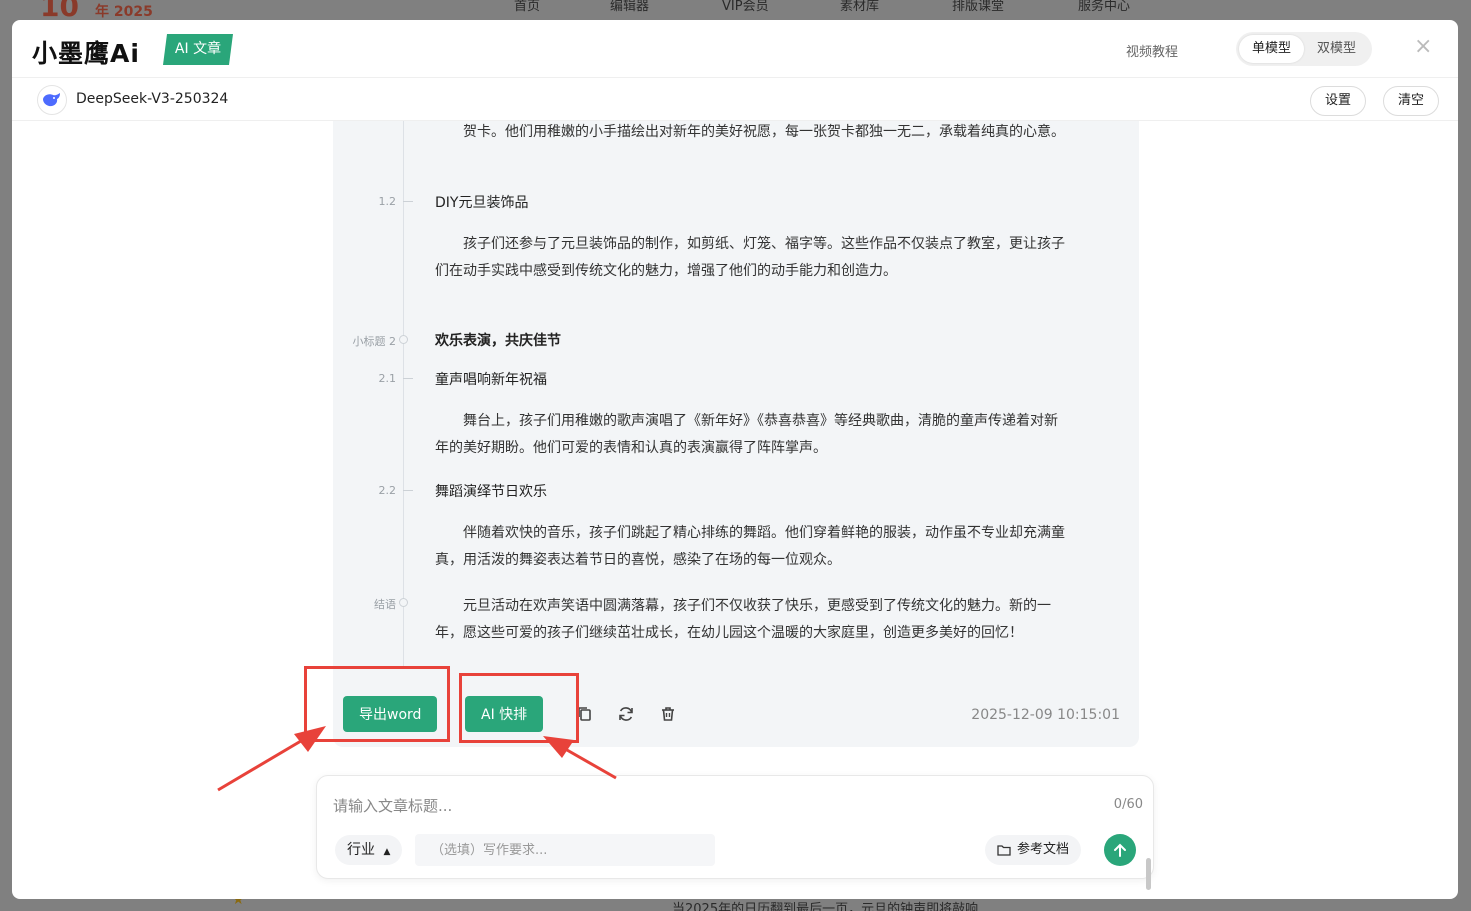  I want to click on close-icon: ×, so click(1423, 47).